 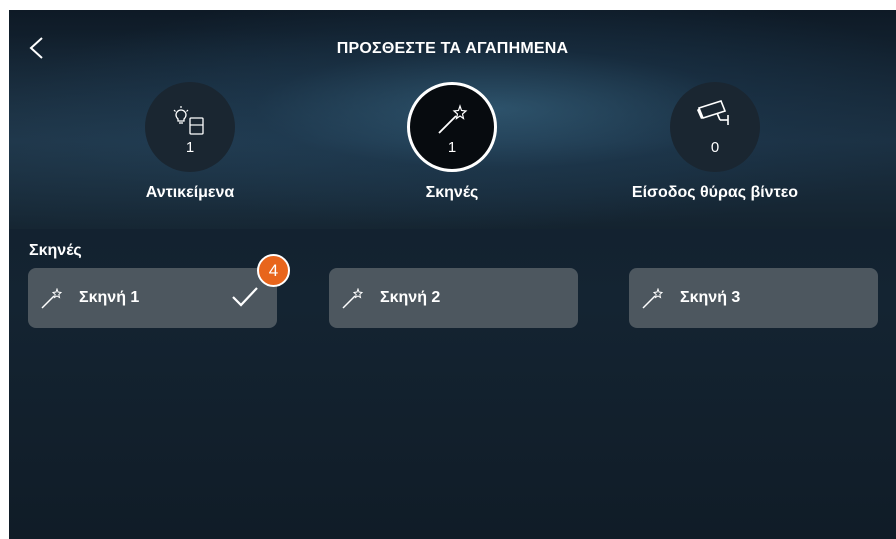 What do you see at coordinates (452, 147) in the screenshot?
I see `category-scenes-count: 1` at bounding box center [452, 147].